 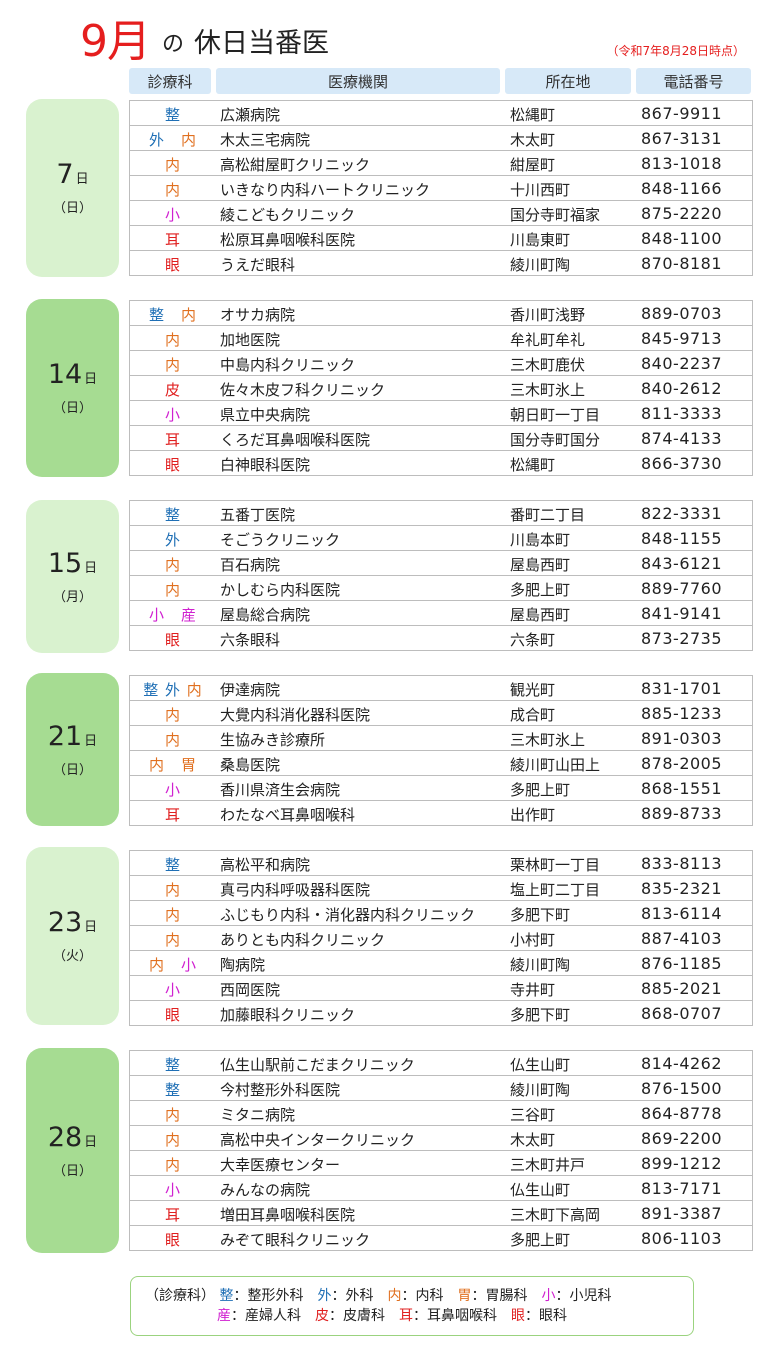 What do you see at coordinates (357, 1316) in the screenshot?
I see `legend-text: ：皮膚科` at bounding box center [357, 1316].